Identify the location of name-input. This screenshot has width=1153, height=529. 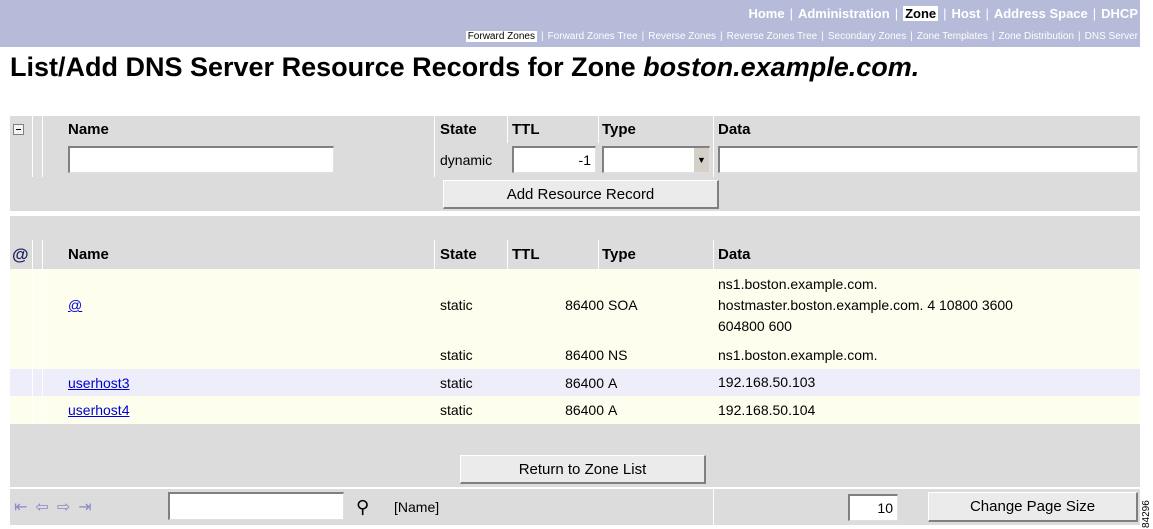
(201, 159).